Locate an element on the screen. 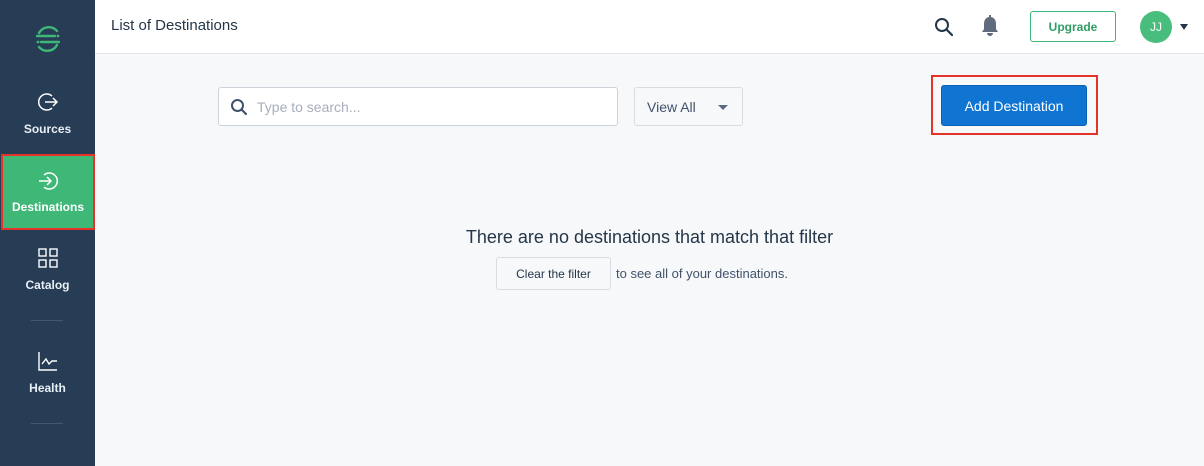 This screenshot has width=1204, height=466. upgrade-button: Upgrade is located at coordinates (1073, 26).